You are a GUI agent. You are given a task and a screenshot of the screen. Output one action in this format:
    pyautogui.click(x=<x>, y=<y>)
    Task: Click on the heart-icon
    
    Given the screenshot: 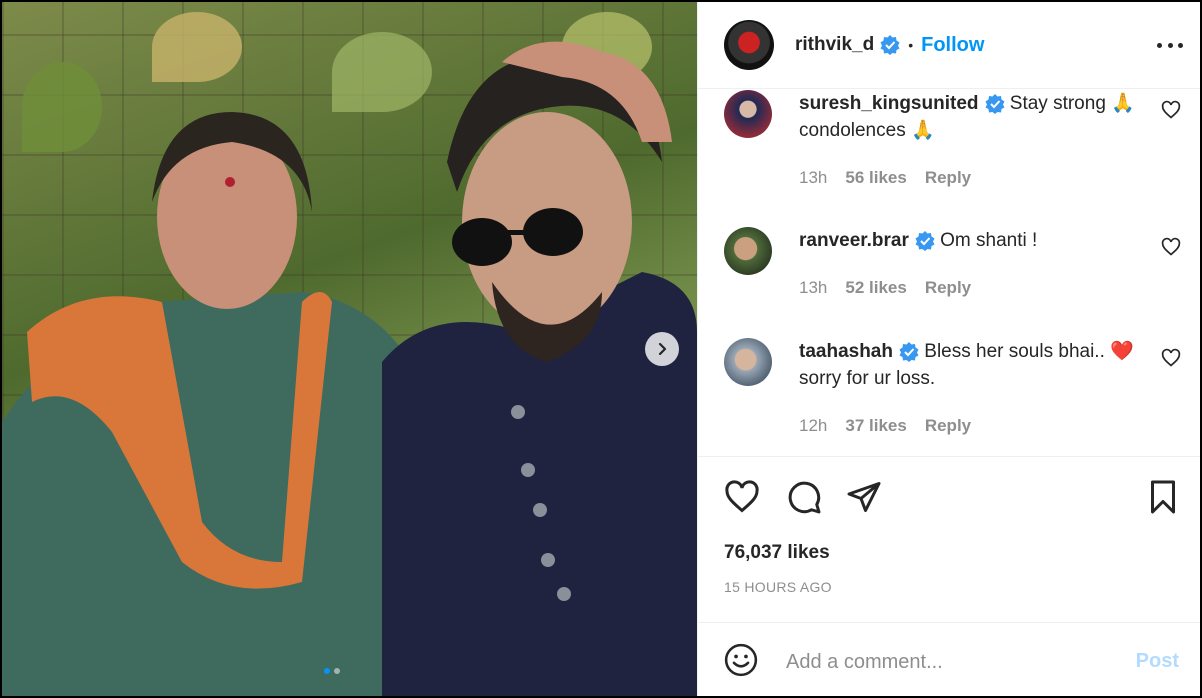 What is the action you would take?
    pyautogui.click(x=742, y=497)
    